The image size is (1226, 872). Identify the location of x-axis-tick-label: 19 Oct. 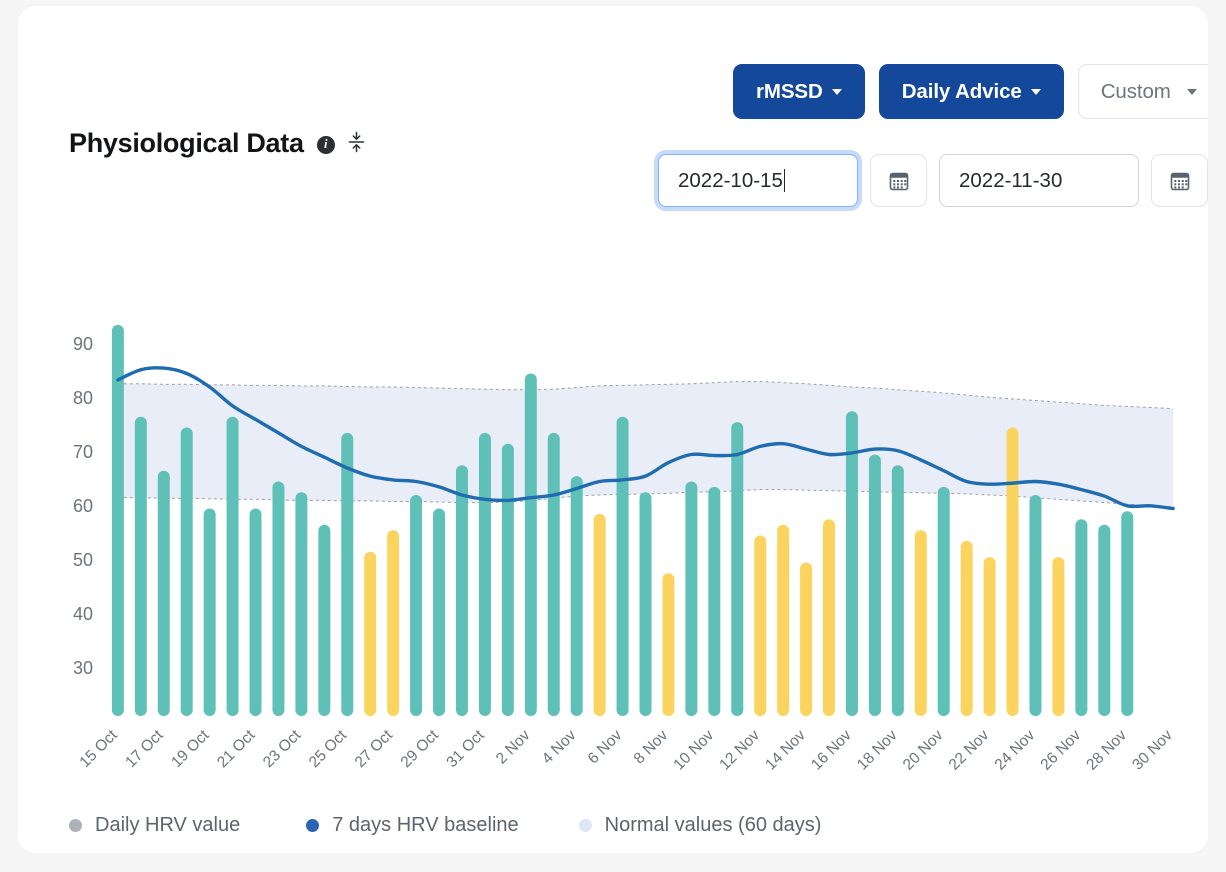
(190, 748).